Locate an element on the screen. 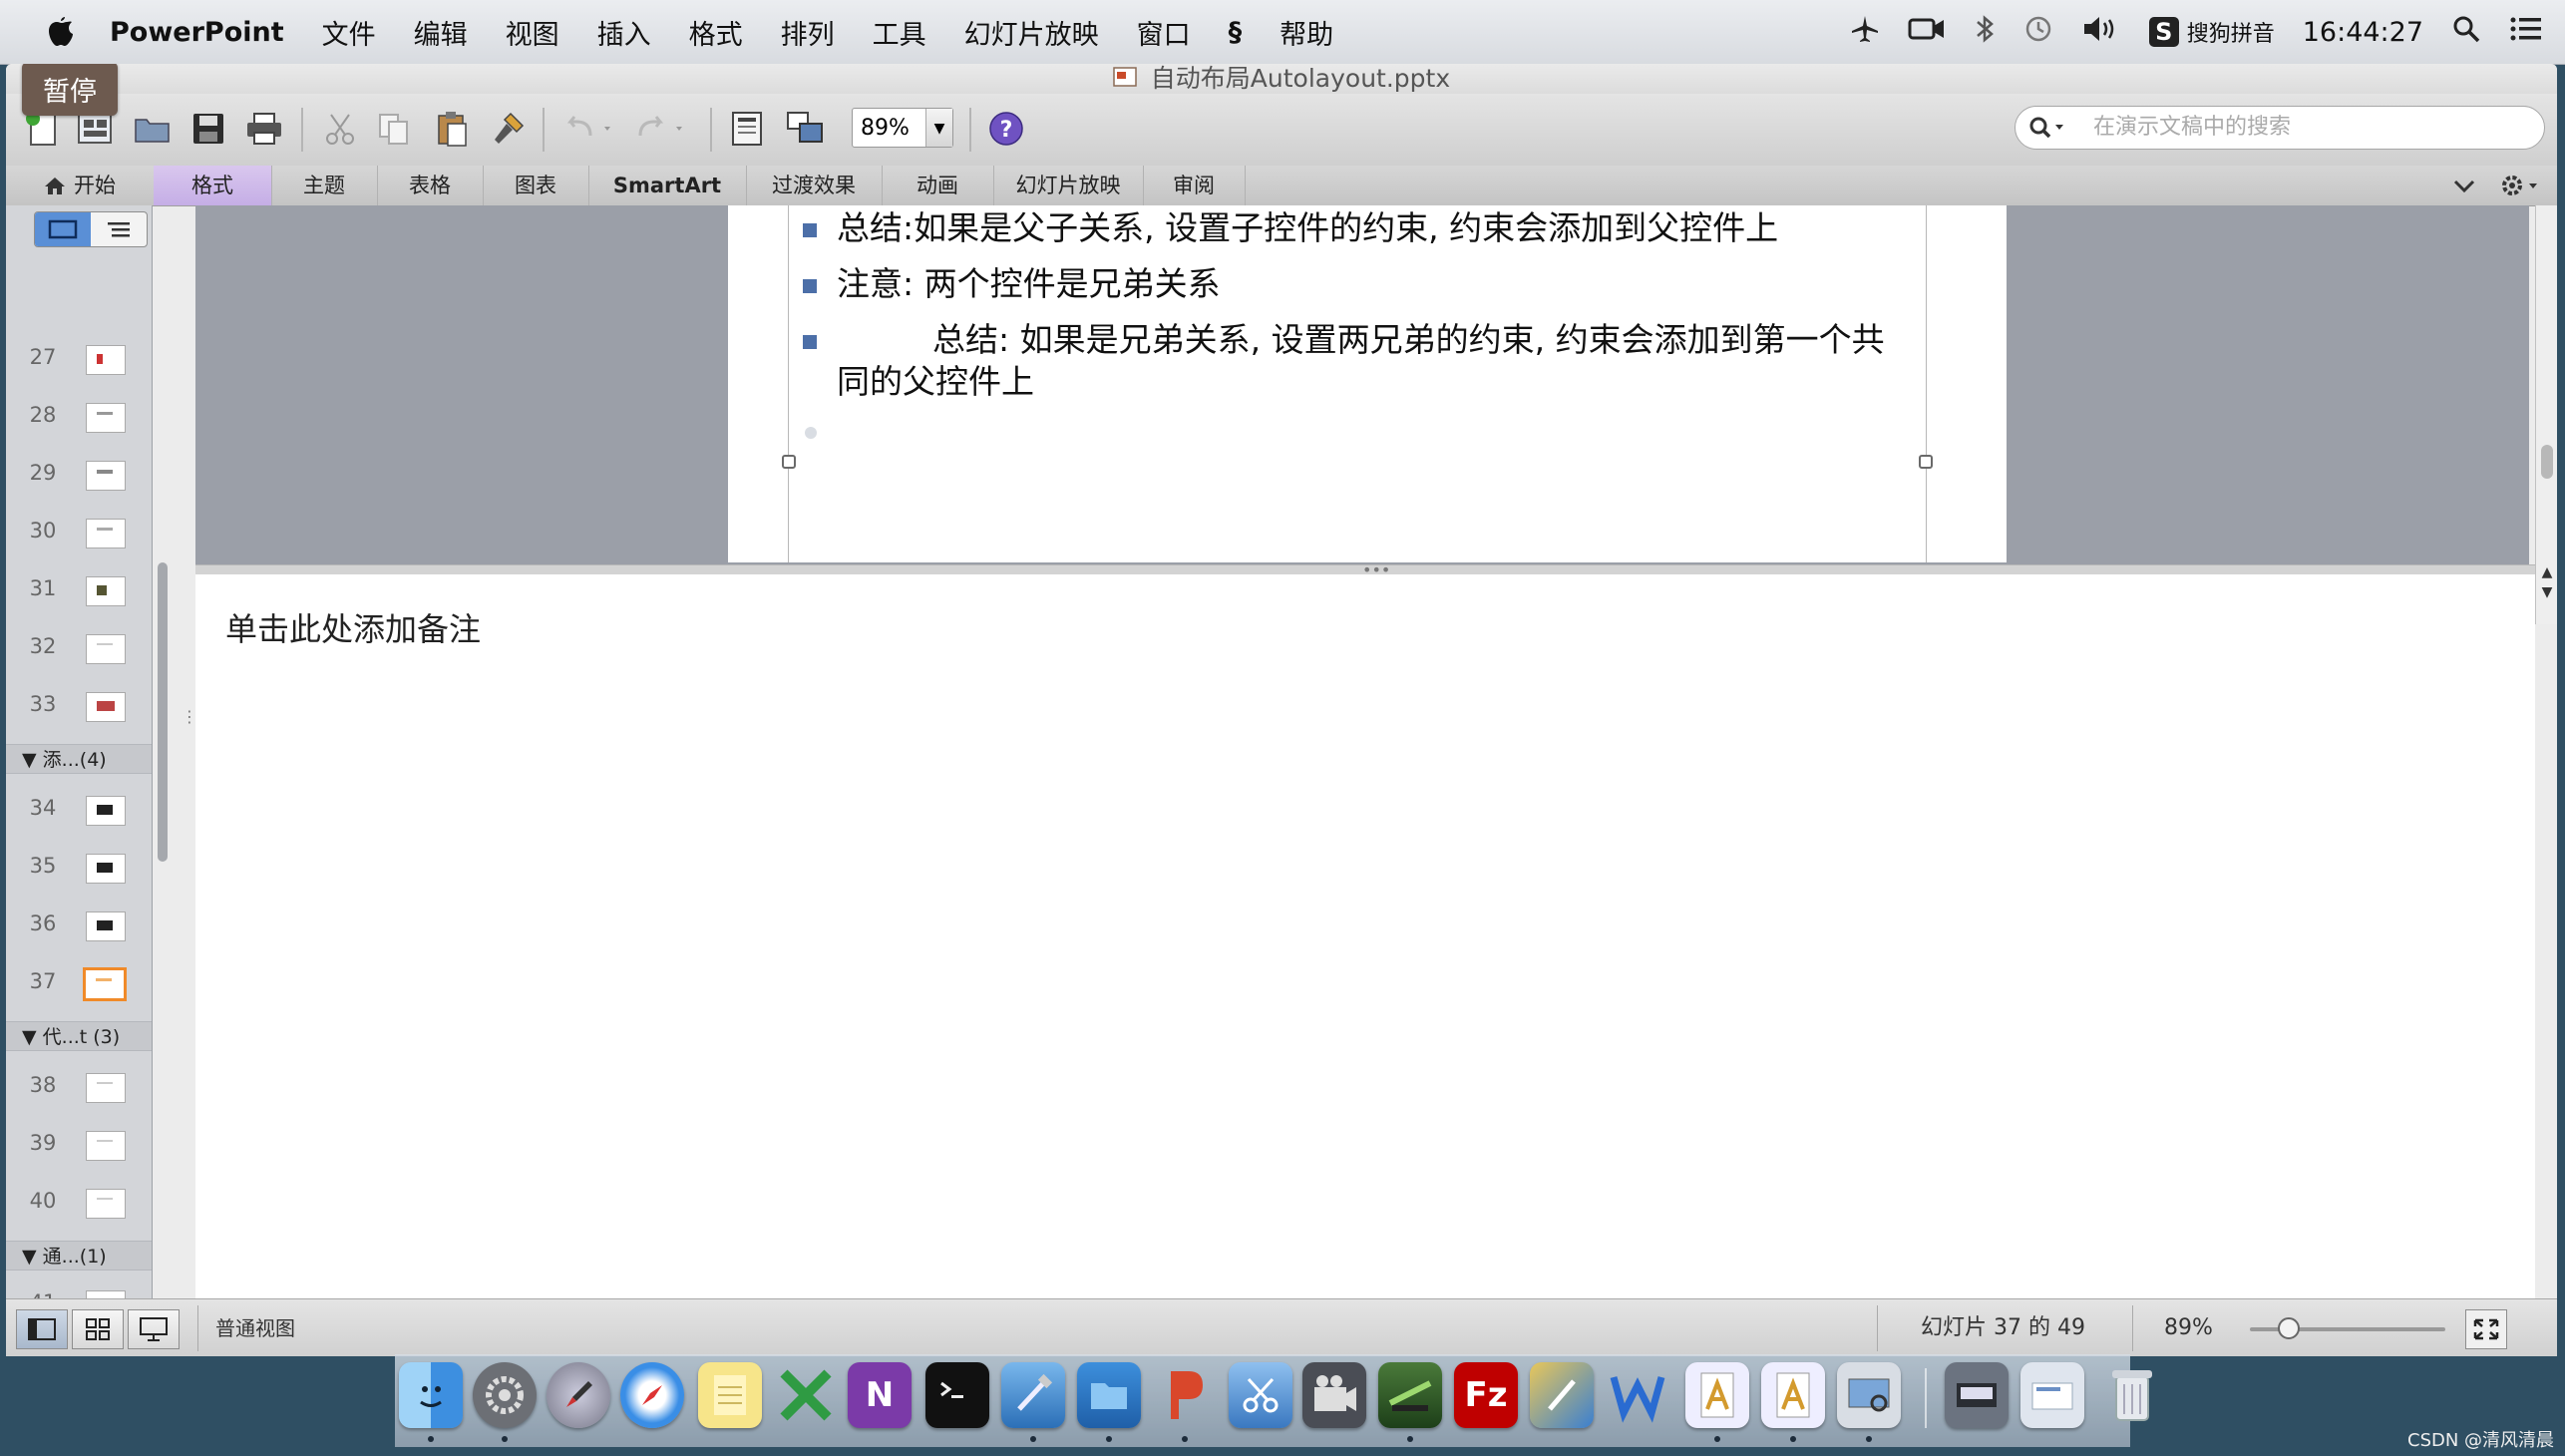 The image size is (2565, 1456). previous-next-slide-arrows-icon: ▲ ▼ is located at coordinates (2547, 592).